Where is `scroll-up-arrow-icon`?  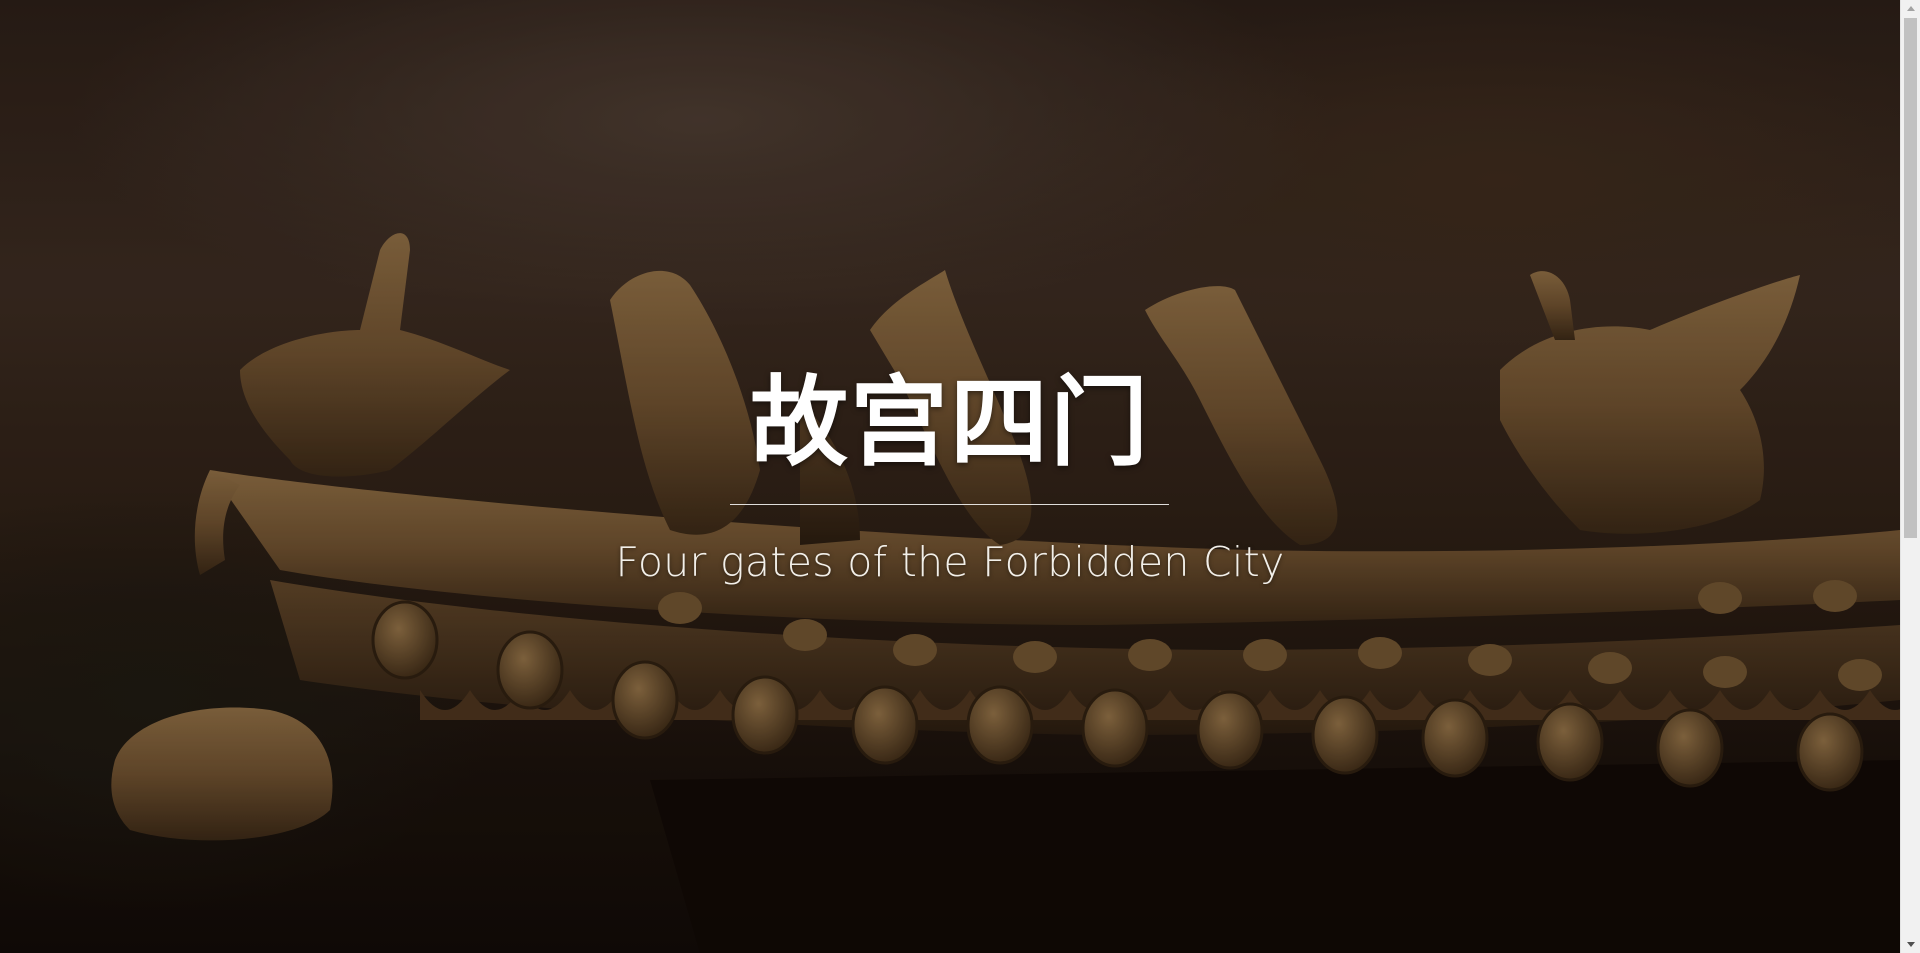
scroll-up-arrow-icon is located at coordinates (1910, 8).